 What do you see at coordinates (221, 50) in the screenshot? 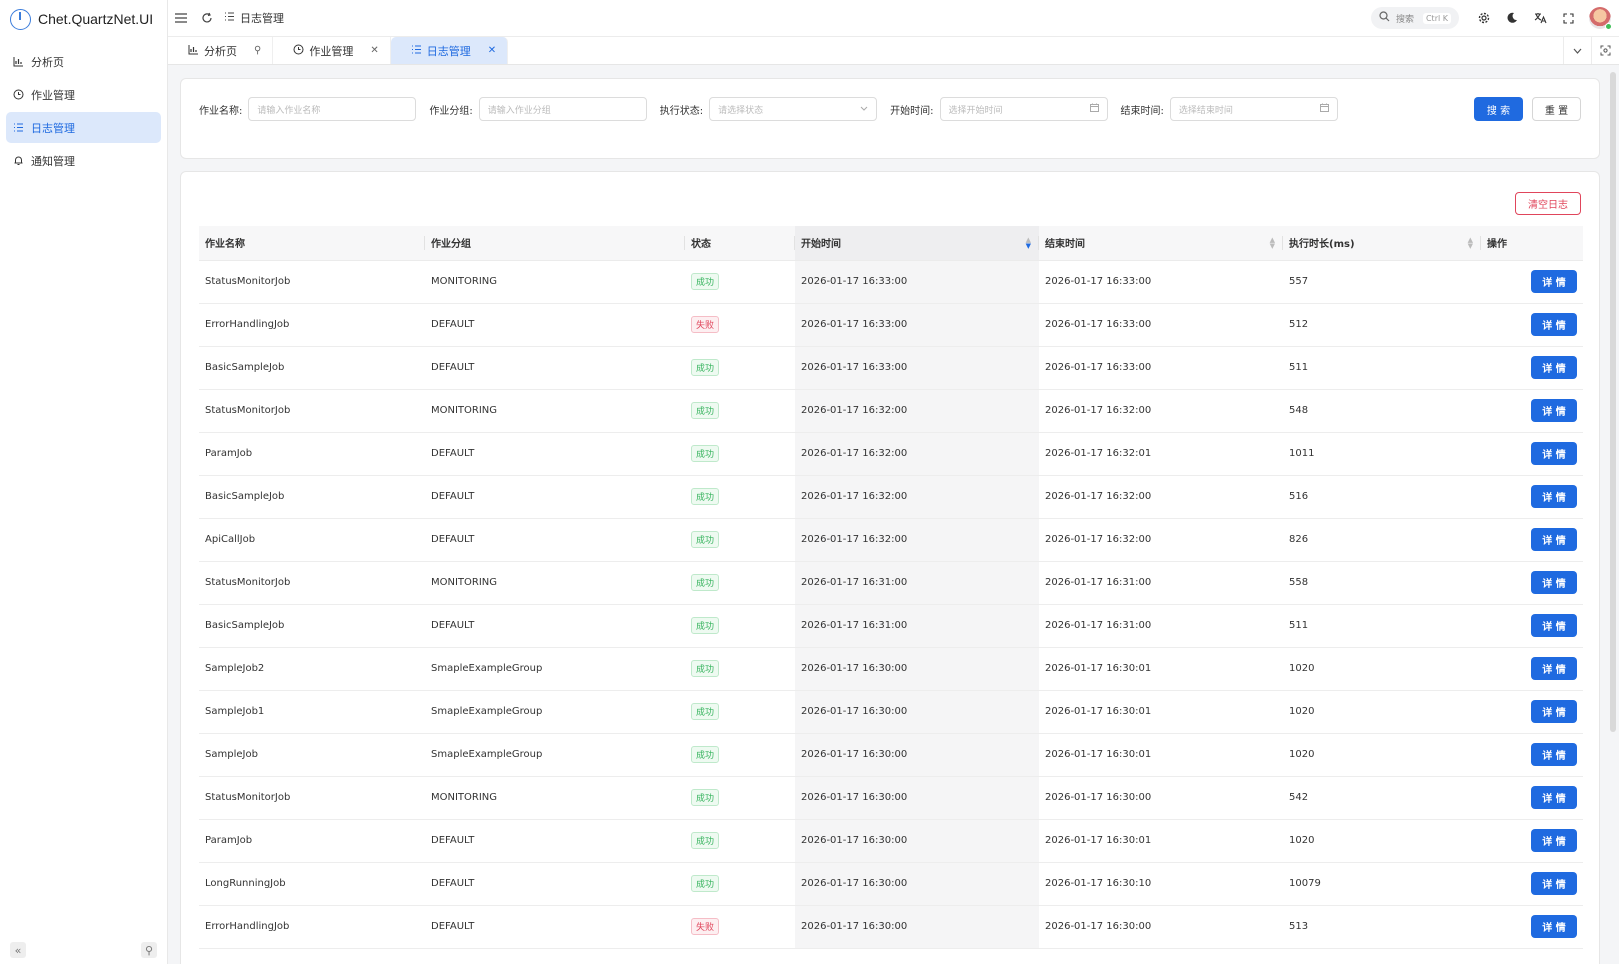
I see `tab-analysis: 分析页 ⚲` at bounding box center [221, 50].